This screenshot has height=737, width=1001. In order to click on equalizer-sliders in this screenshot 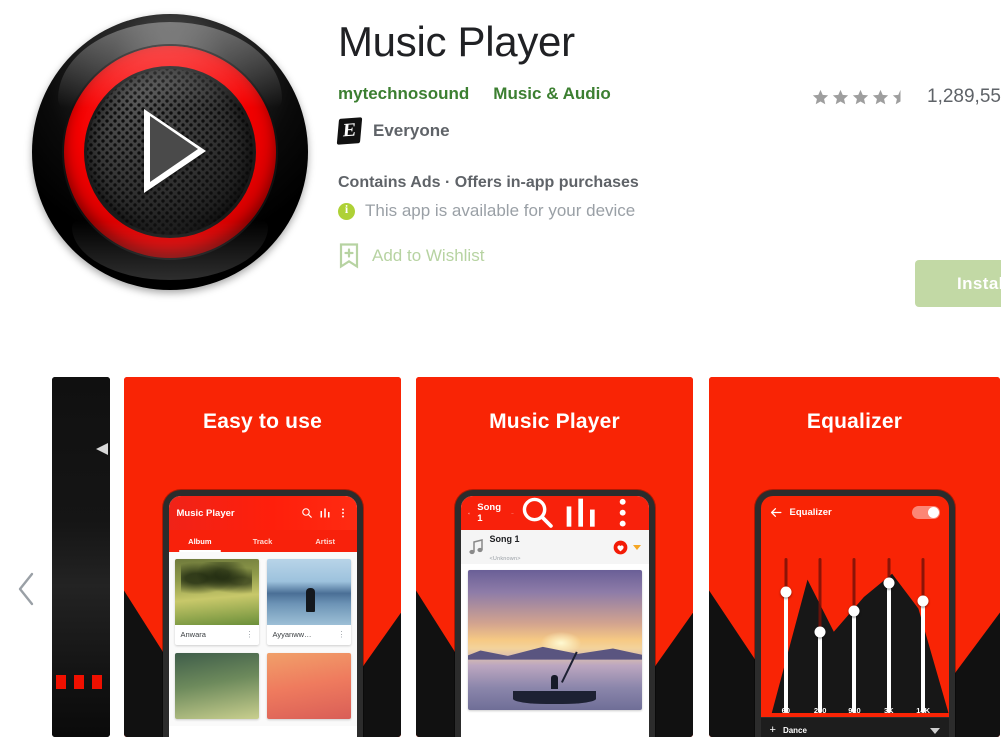, I will do `click(855, 635)`.